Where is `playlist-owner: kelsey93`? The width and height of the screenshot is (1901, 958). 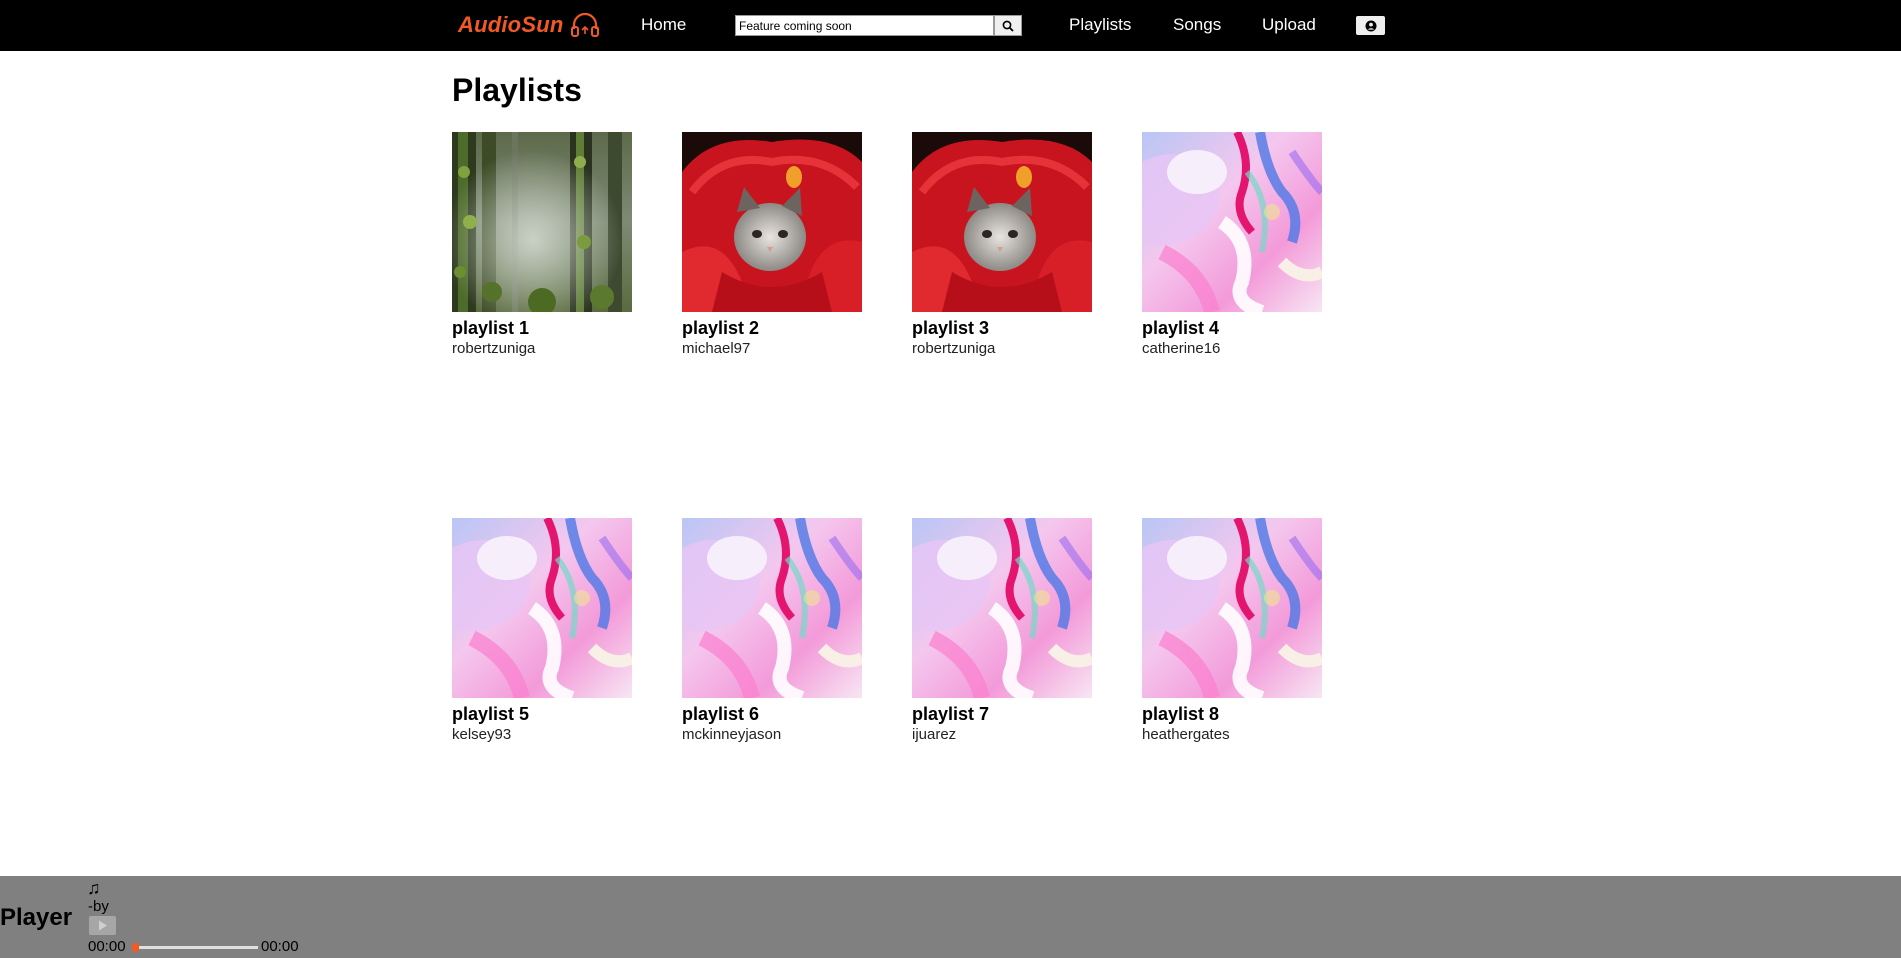
playlist-owner: kelsey93 is located at coordinates (482, 734).